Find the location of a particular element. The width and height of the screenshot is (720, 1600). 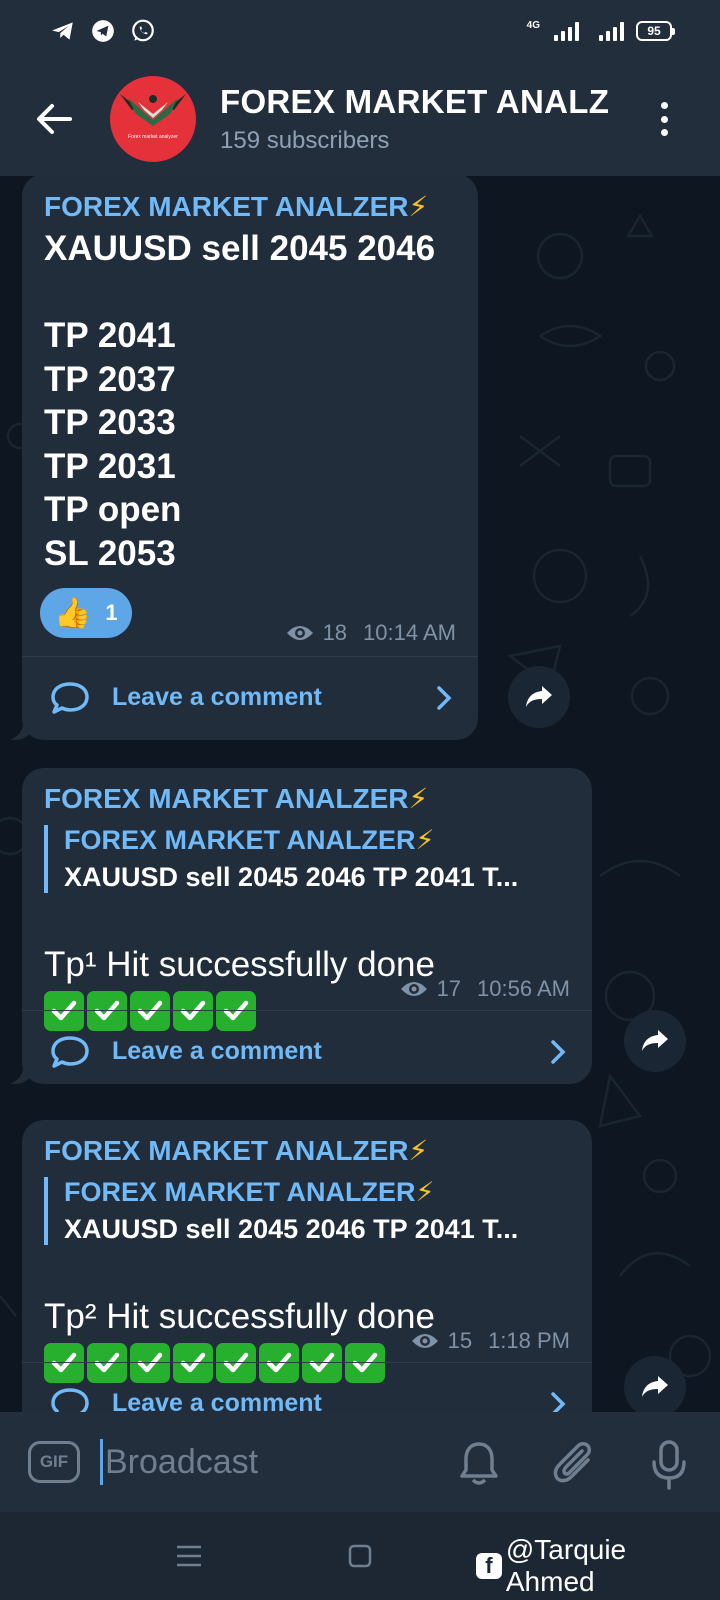

avatar-caption: Forex market analyzer is located at coordinates (153, 137).